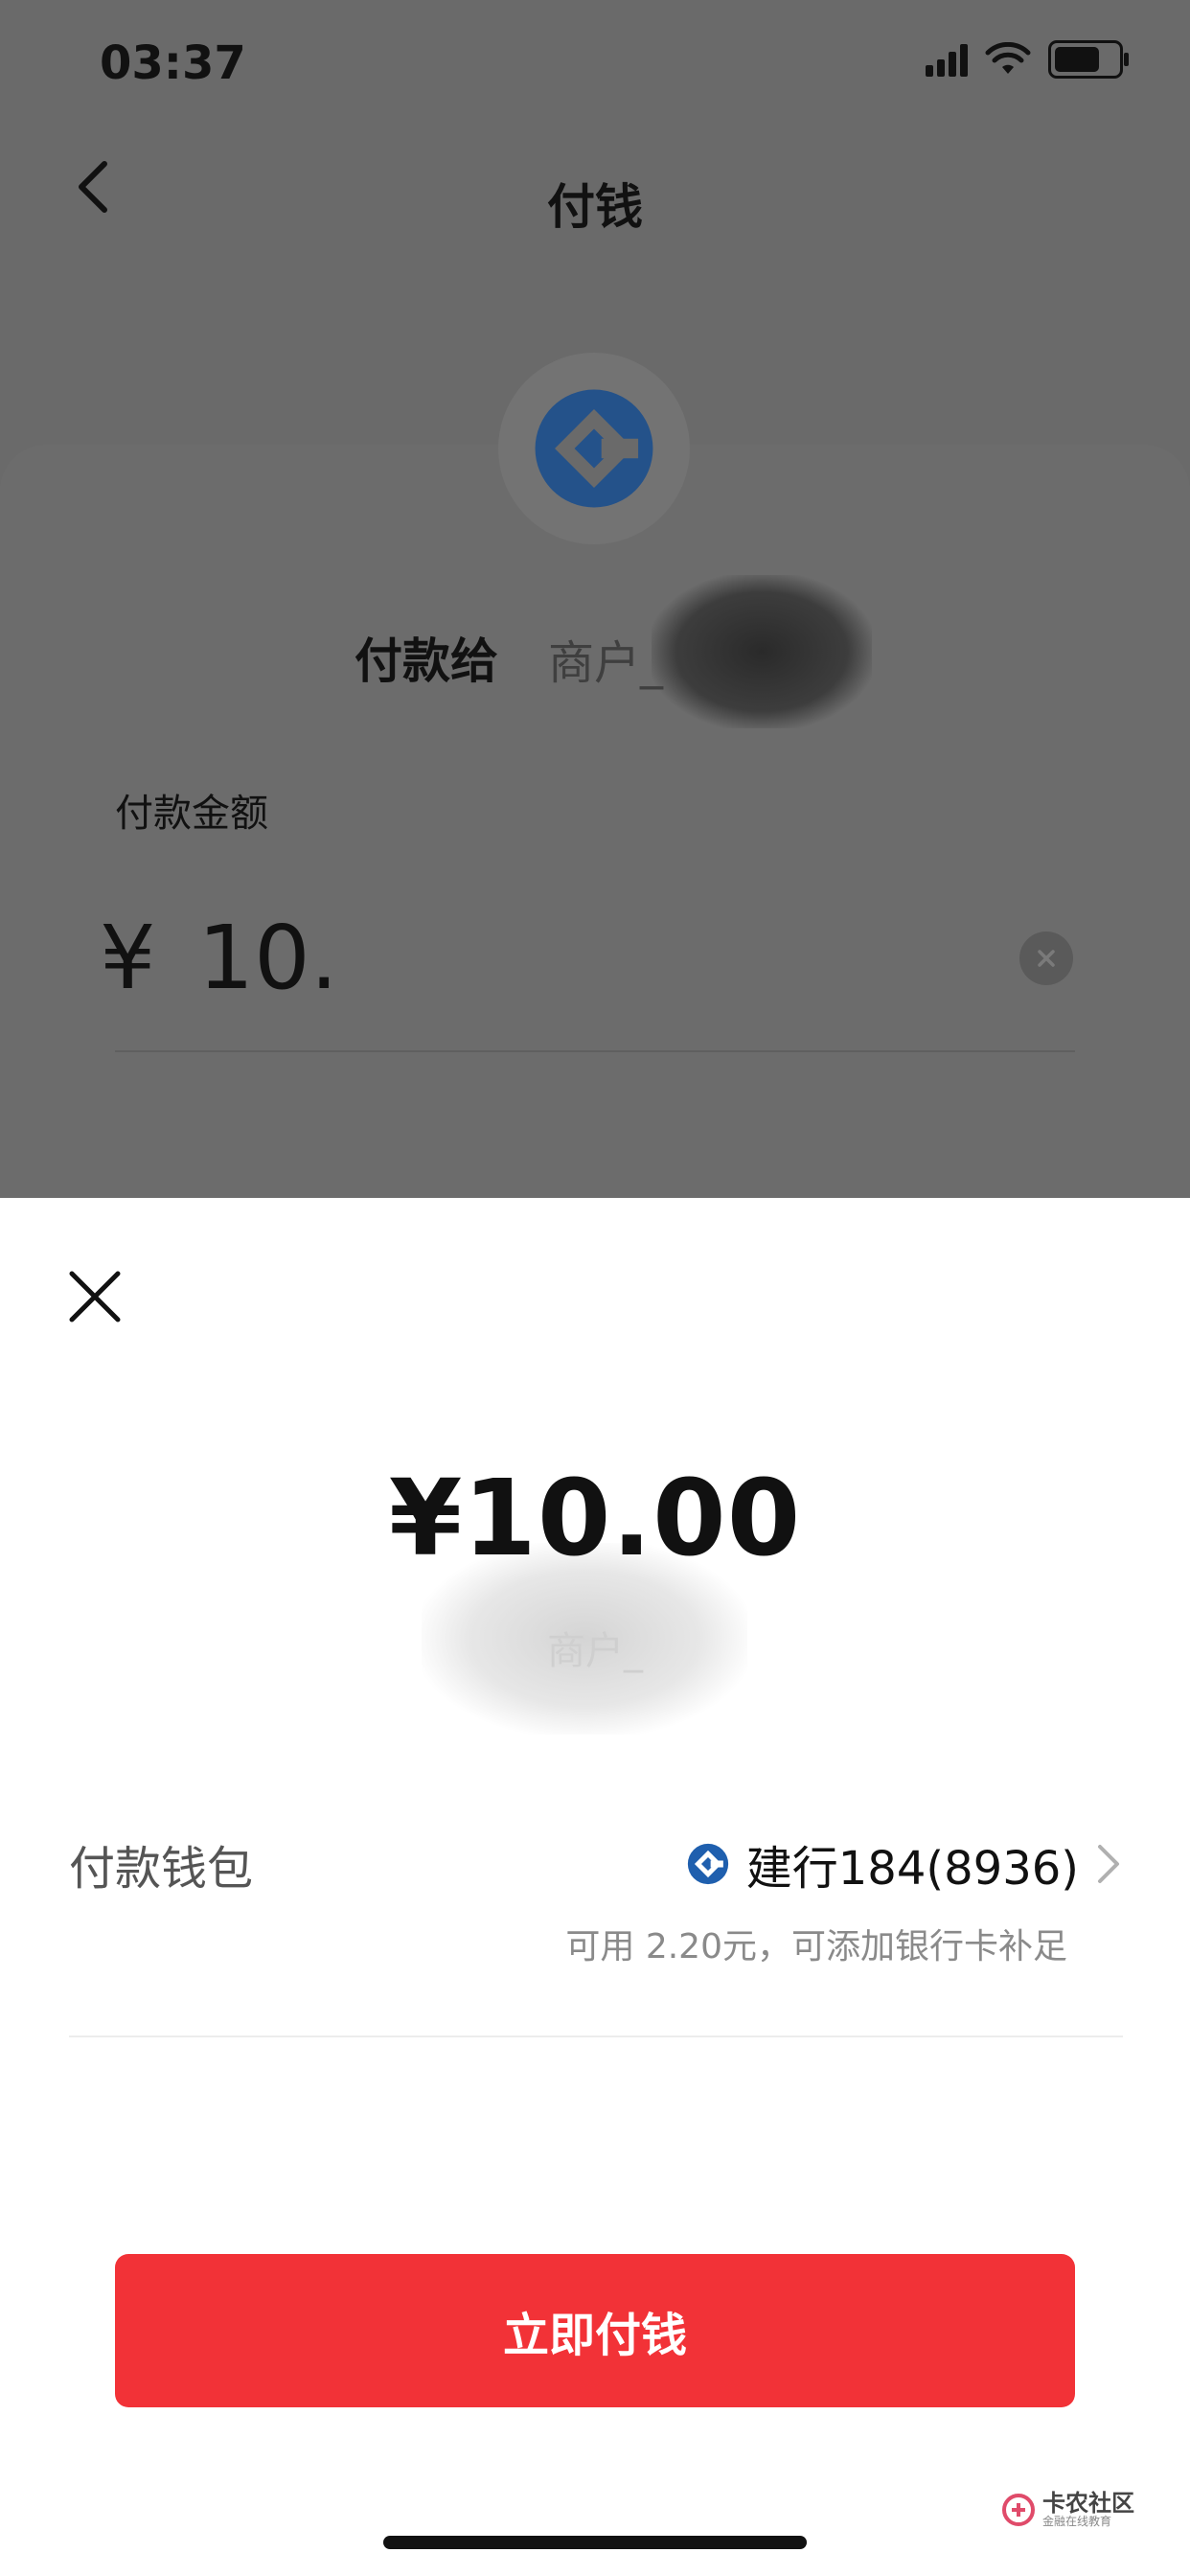  I want to click on sheet-merchant-name: 商户_, so click(595, 1651).